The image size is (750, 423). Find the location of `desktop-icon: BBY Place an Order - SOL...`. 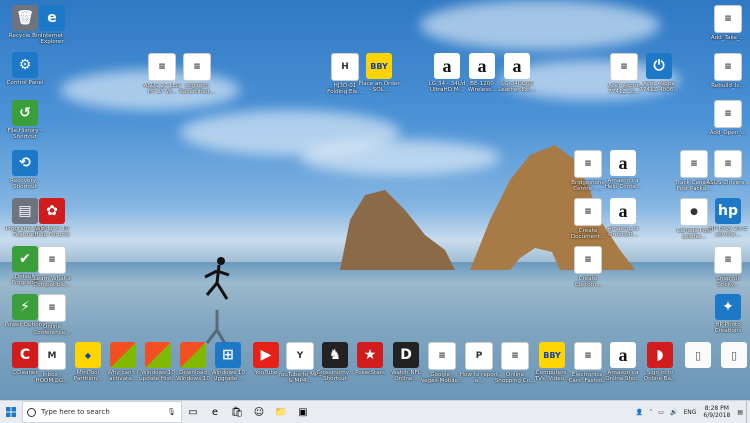

desktop-icon: BBY Place an Order - SOL... is located at coordinates (379, 73).